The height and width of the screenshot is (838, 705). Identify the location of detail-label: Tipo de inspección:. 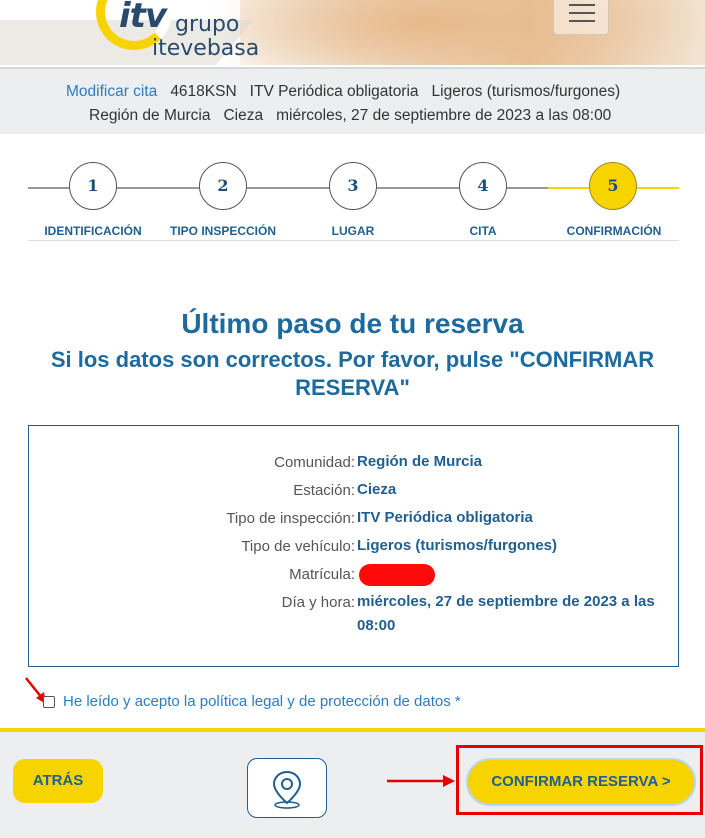
(290, 518).